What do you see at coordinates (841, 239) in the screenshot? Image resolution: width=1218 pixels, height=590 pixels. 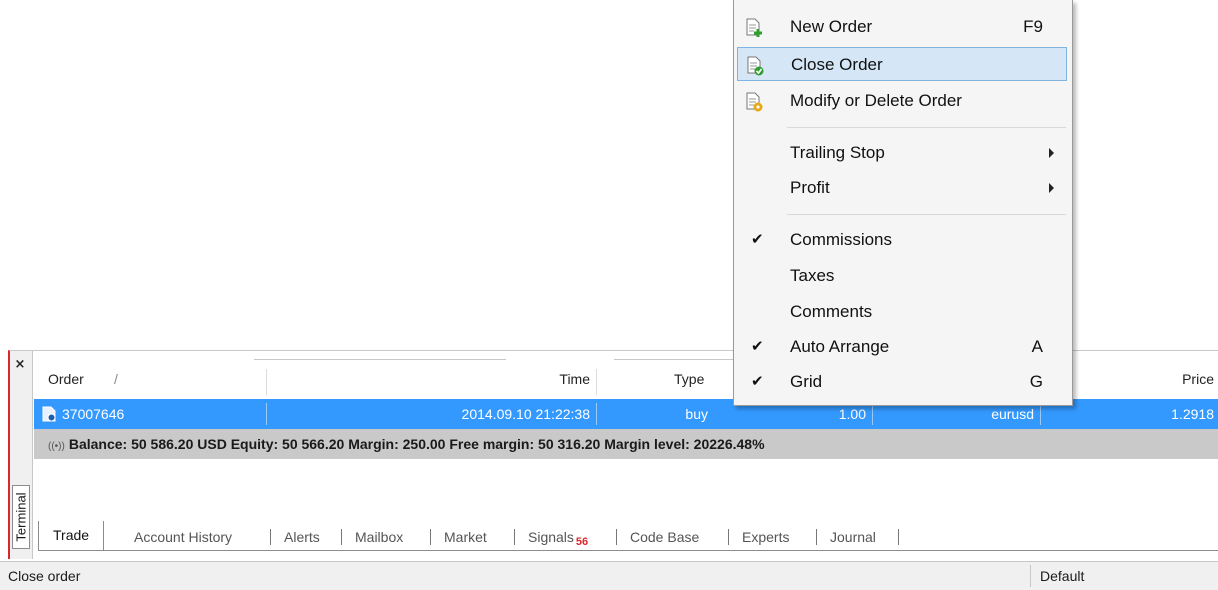 I see `menu-item-label: Commissions` at bounding box center [841, 239].